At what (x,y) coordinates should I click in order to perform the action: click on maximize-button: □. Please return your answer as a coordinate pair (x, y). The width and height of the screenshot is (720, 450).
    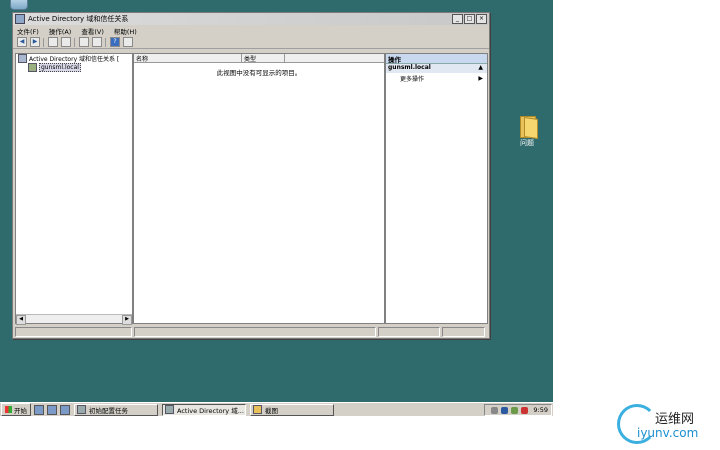
    Looking at the image, I should click on (469, 19).